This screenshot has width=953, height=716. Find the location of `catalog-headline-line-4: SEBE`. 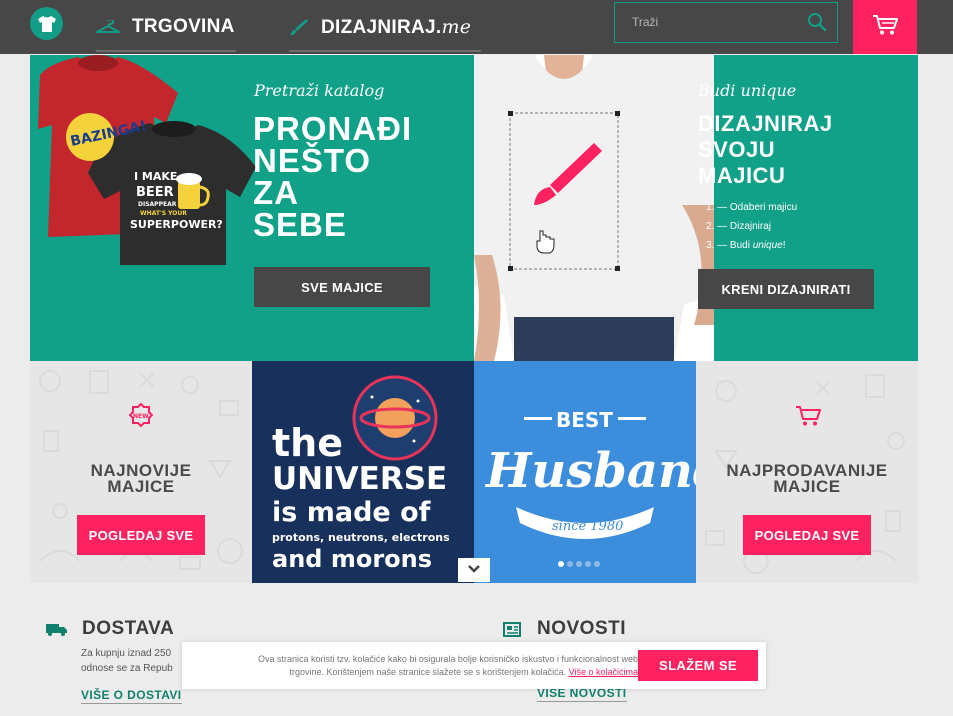

catalog-headline-line-4: SEBE is located at coordinates (300, 224).